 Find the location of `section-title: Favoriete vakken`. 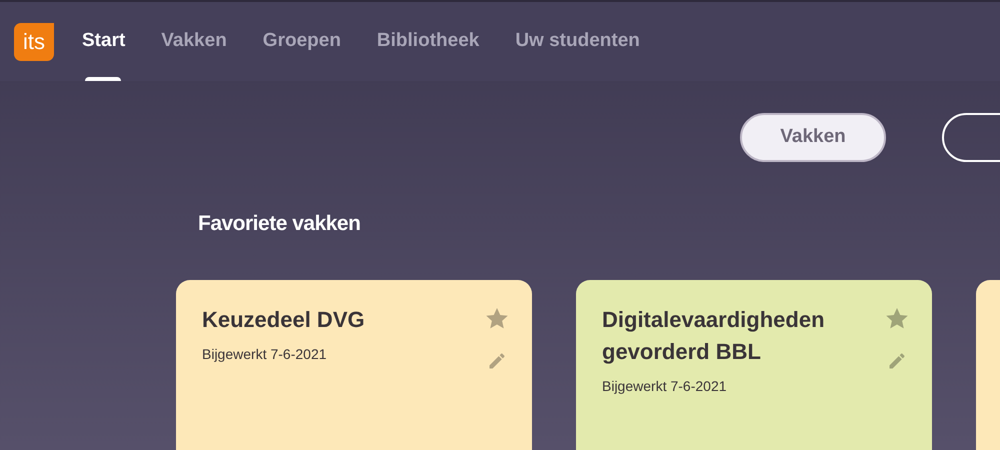

section-title: Favoriete vakken is located at coordinates (280, 224).